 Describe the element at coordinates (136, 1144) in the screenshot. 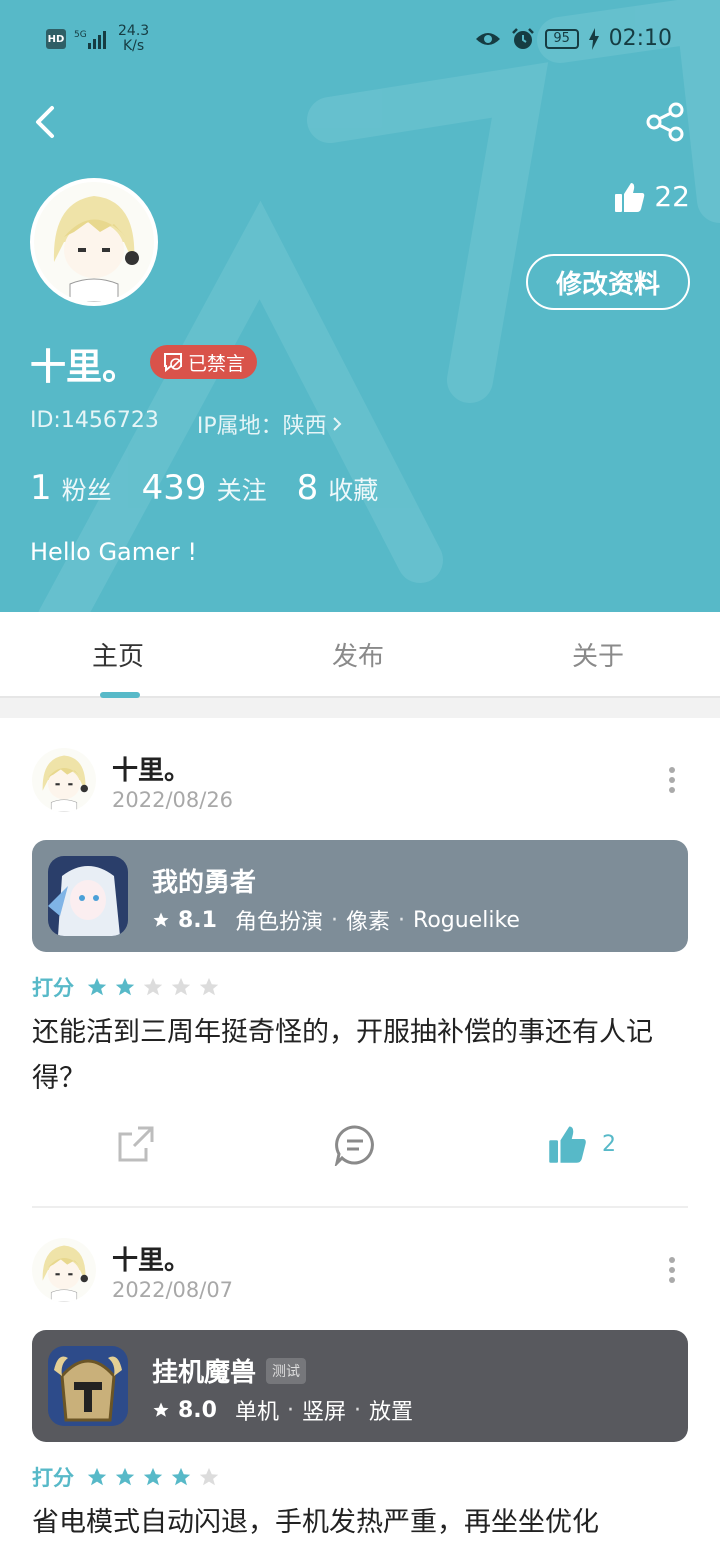

I see `share-post-icon` at that location.